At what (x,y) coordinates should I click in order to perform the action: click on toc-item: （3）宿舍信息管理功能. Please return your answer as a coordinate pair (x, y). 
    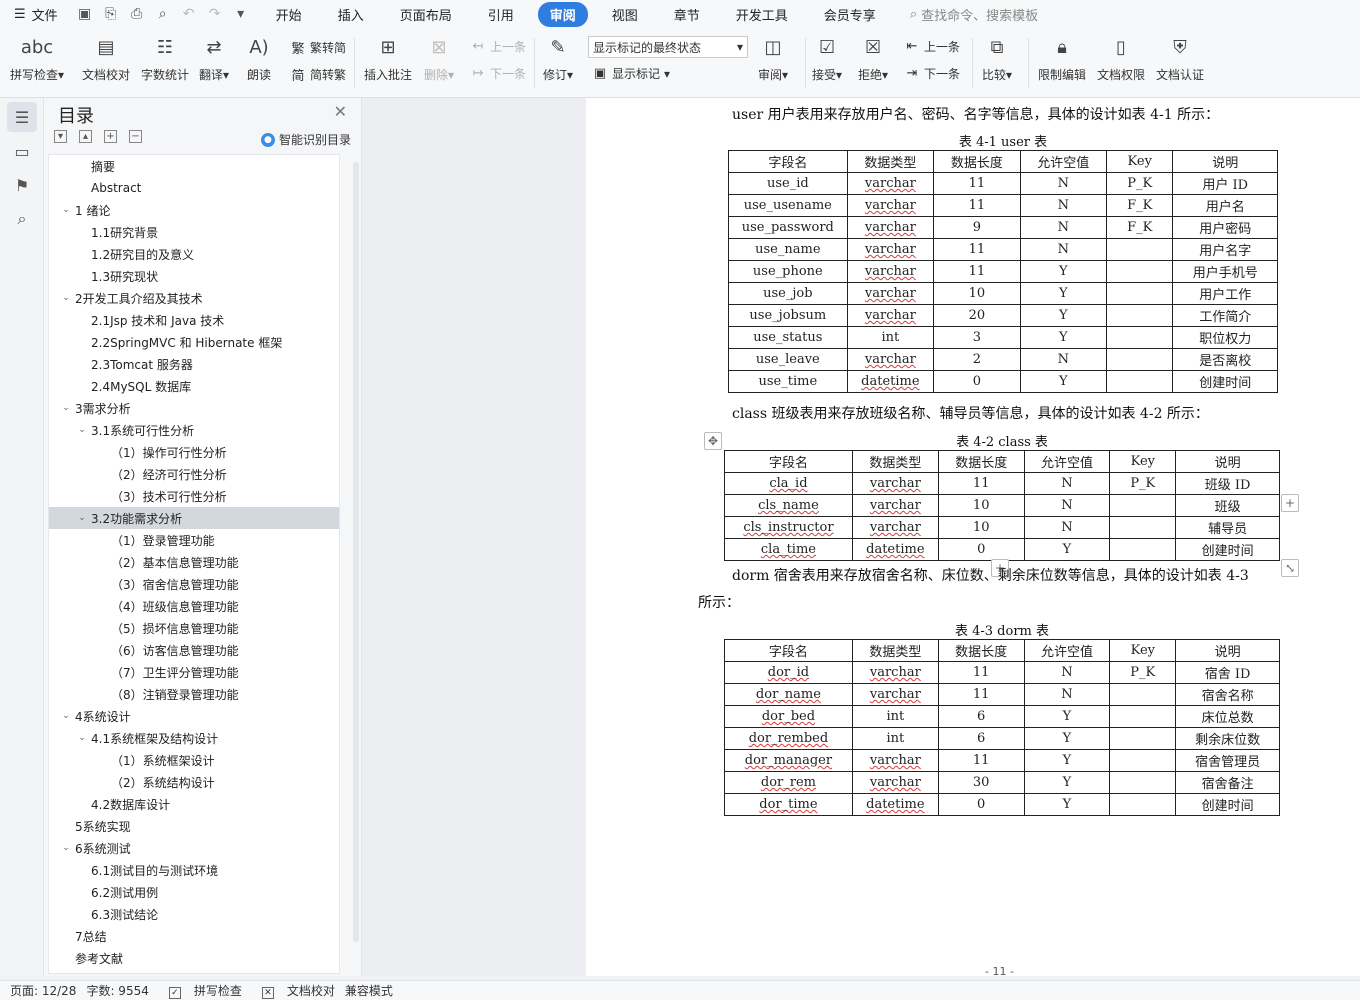
    Looking at the image, I should click on (194, 584).